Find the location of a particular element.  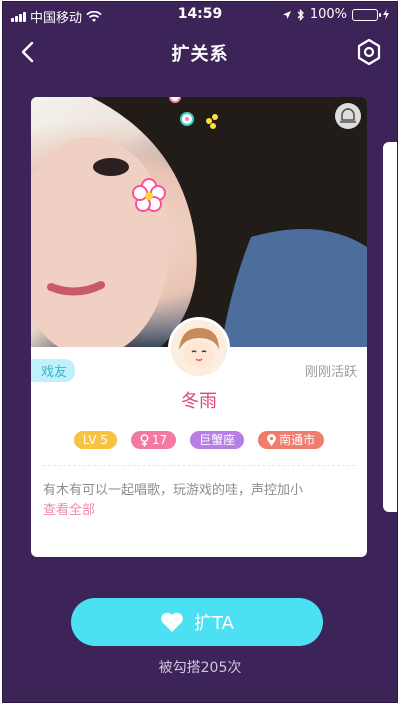

gift-box-icon is located at coordinates (348, 116).